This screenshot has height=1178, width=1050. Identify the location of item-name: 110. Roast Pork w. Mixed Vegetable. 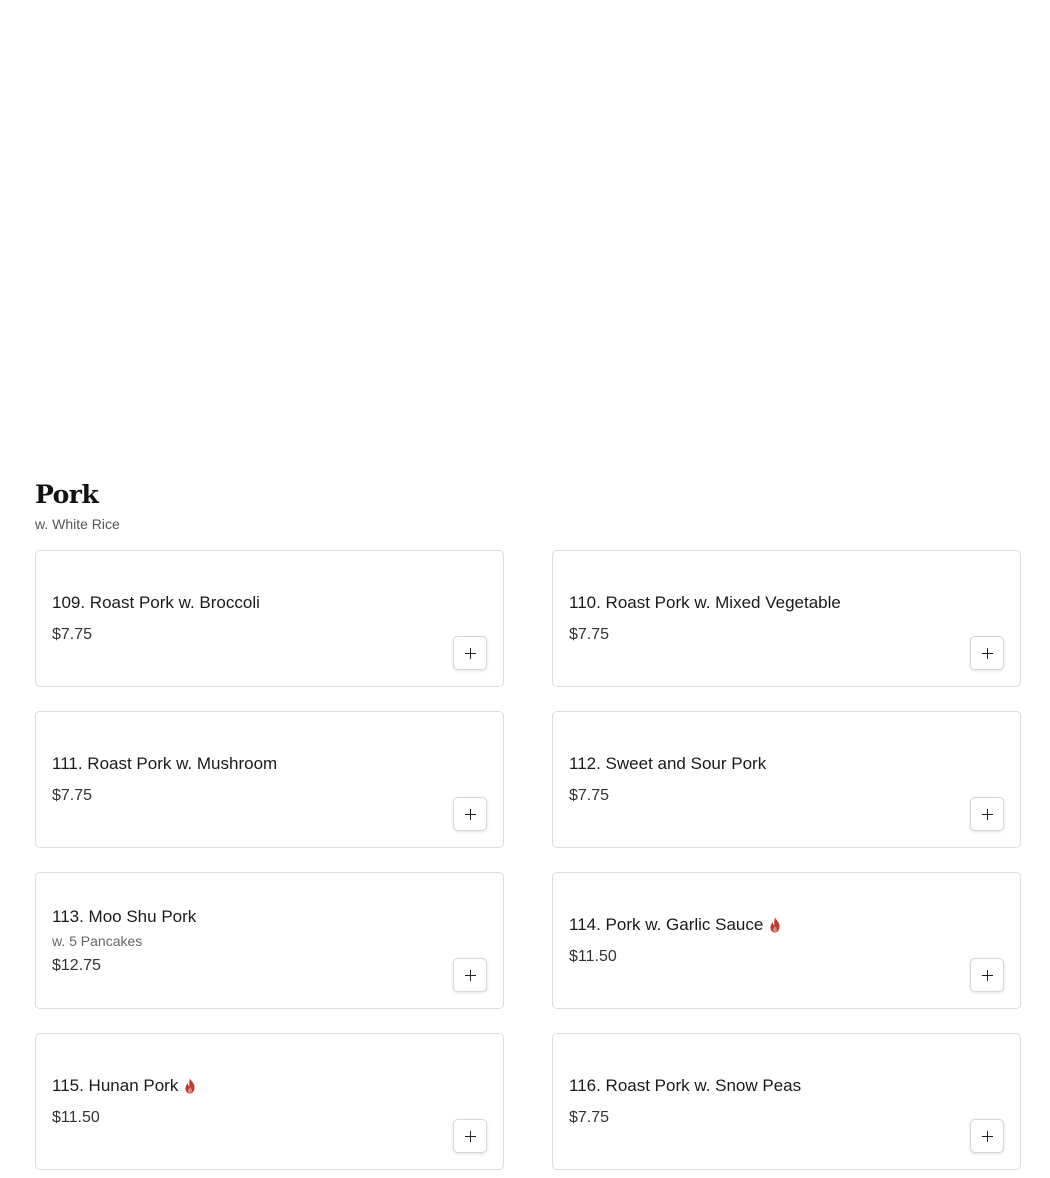
(705, 602).